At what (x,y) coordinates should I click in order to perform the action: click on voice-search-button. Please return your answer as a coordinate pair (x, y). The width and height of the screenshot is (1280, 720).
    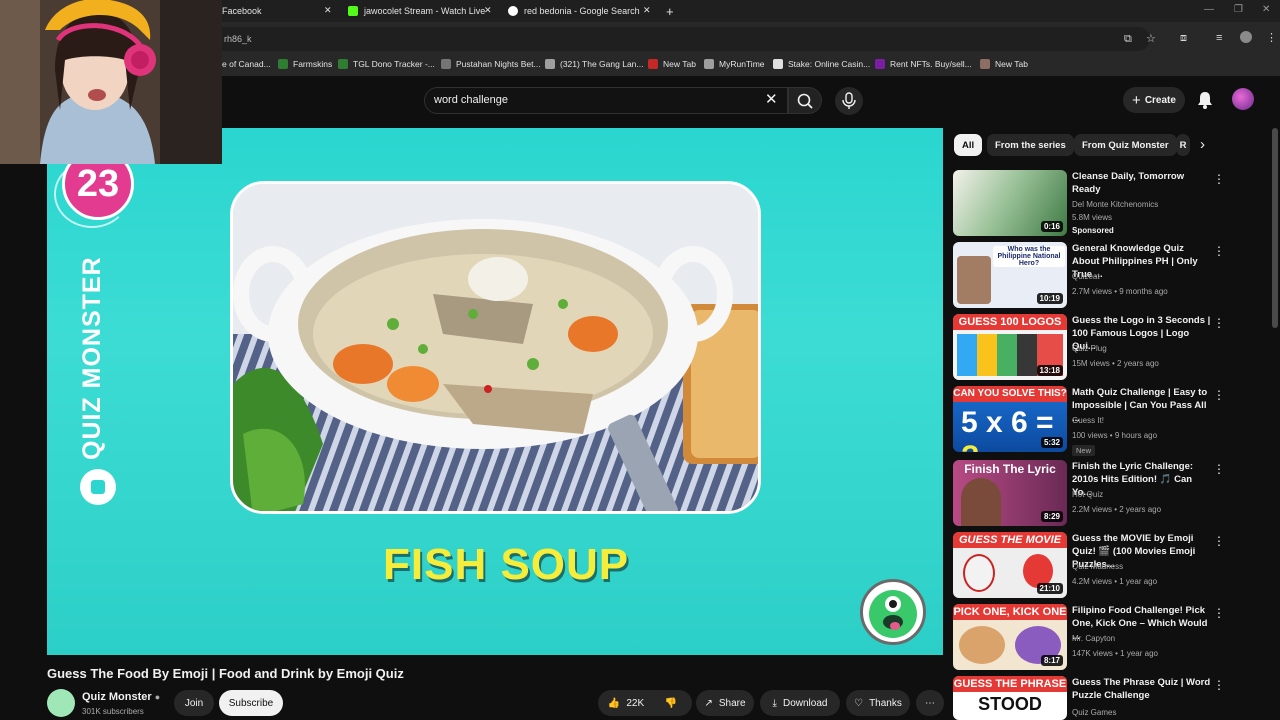
    Looking at the image, I should click on (849, 101).